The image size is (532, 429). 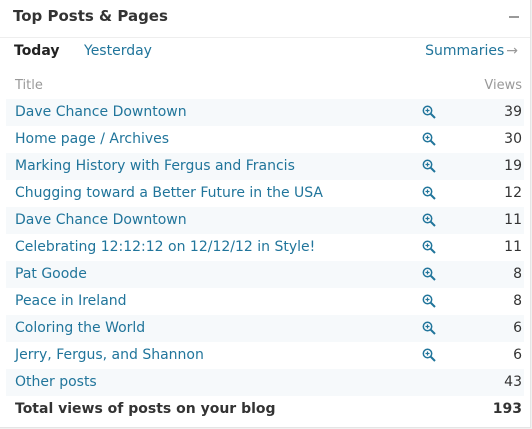 I want to click on total-row: Total views of posts on your blog 193, so click(x=265, y=409).